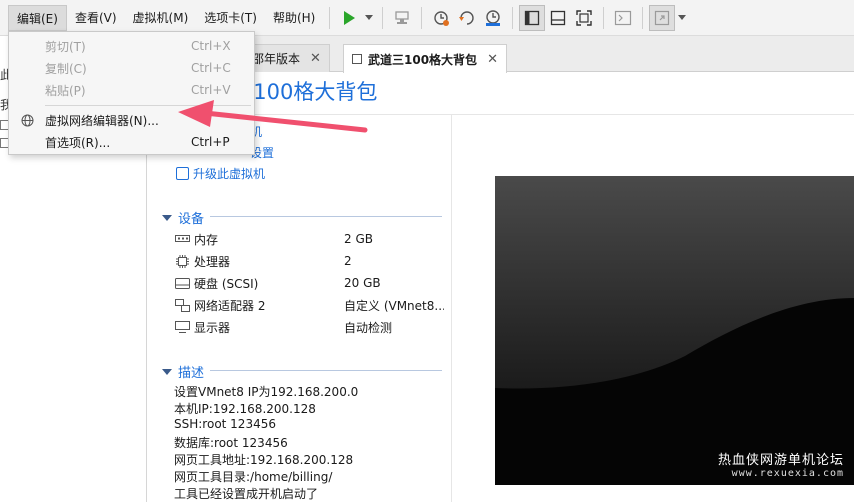 This screenshot has width=854, height=502. What do you see at coordinates (161, 18) in the screenshot?
I see `menu-vm: 虚拟机(M)` at bounding box center [161, 18].